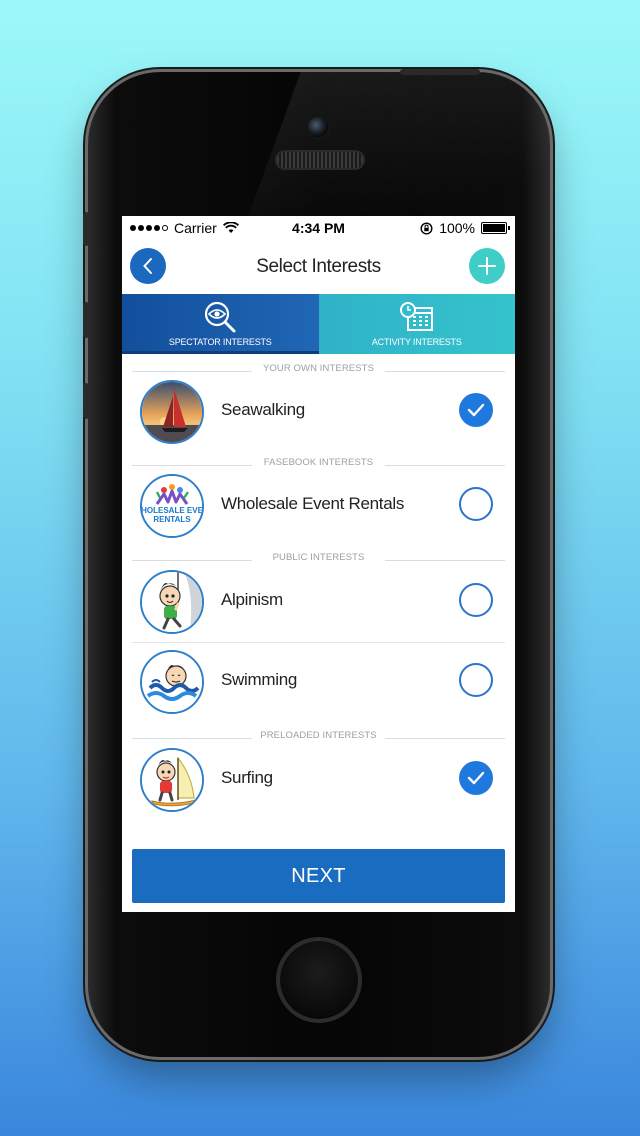  I want to click on plus-icon, so click(487, 266).